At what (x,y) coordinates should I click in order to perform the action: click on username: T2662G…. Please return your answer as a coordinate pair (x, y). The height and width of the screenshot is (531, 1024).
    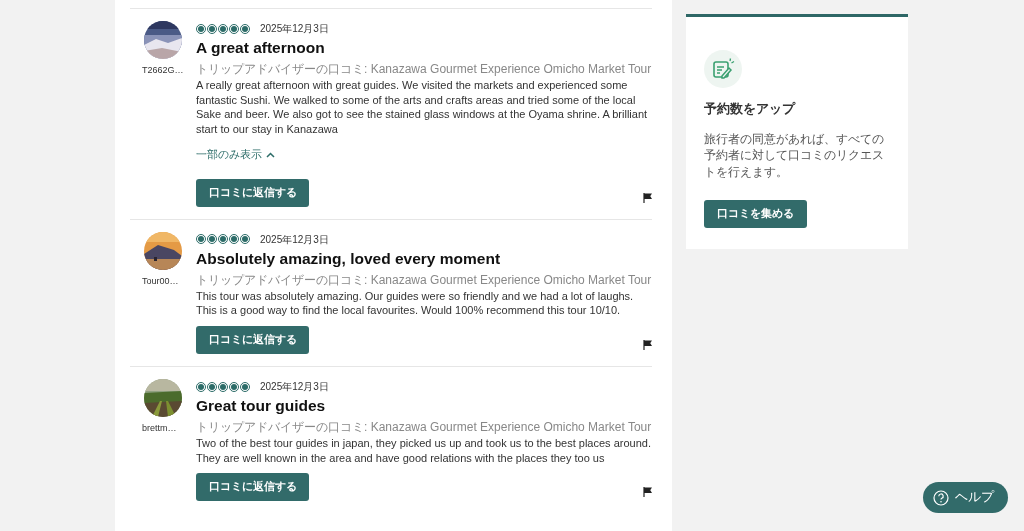
    Looking at the image, I should click on (163, 70).